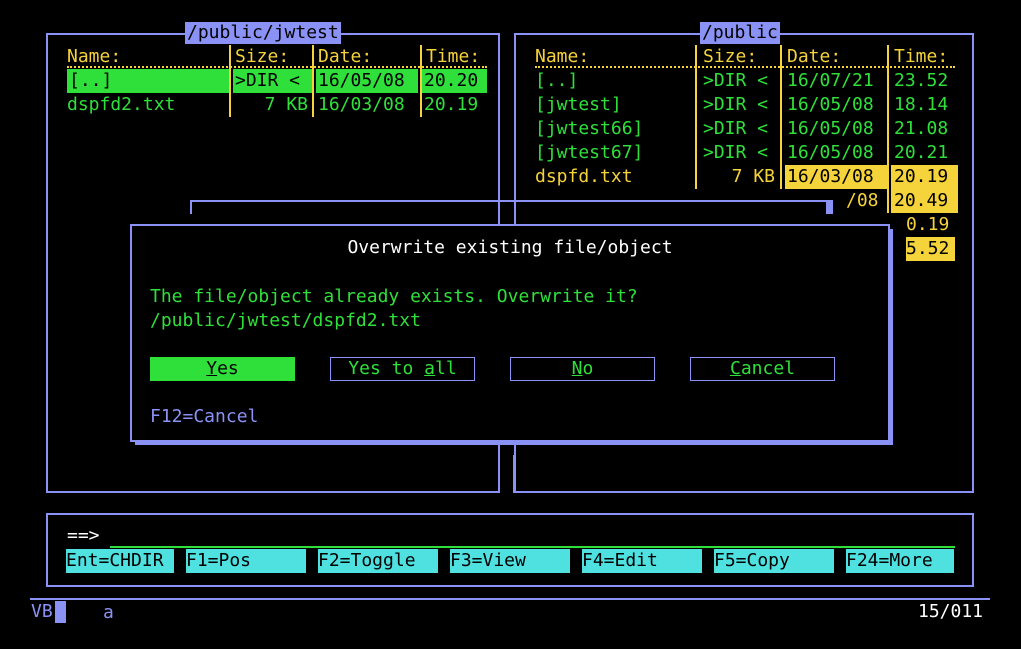 The height and width of the screenshot is (649, 1021). Describe the element at coordinates (768, 368) in the screenshot. I see `cancel-label: ancel` at that location.